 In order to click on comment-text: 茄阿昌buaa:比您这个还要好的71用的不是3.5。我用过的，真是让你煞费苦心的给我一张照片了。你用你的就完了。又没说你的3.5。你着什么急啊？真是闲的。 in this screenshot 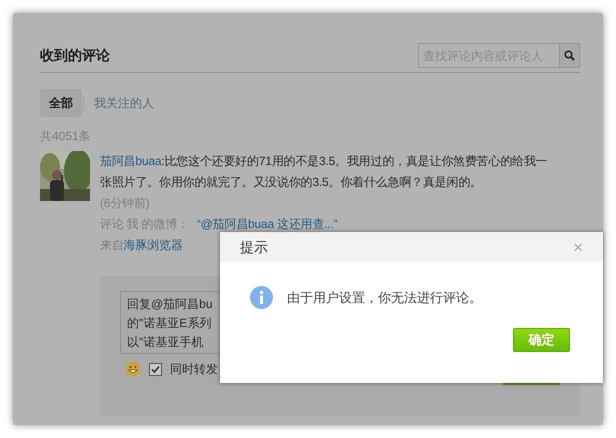, I will do `click(324, 172)`.